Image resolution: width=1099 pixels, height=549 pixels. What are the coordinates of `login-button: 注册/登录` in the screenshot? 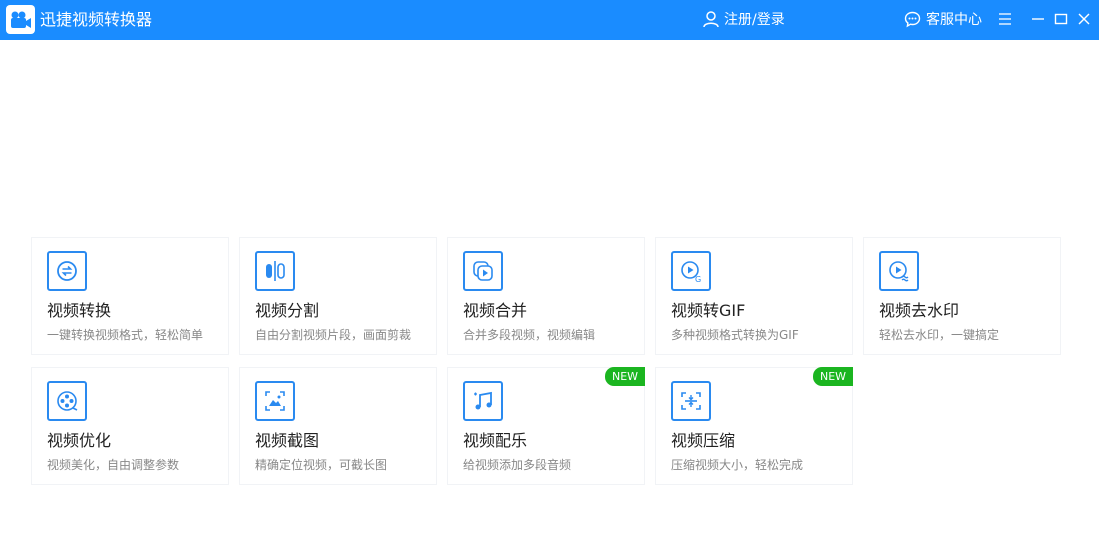 It's located at (743, 19).